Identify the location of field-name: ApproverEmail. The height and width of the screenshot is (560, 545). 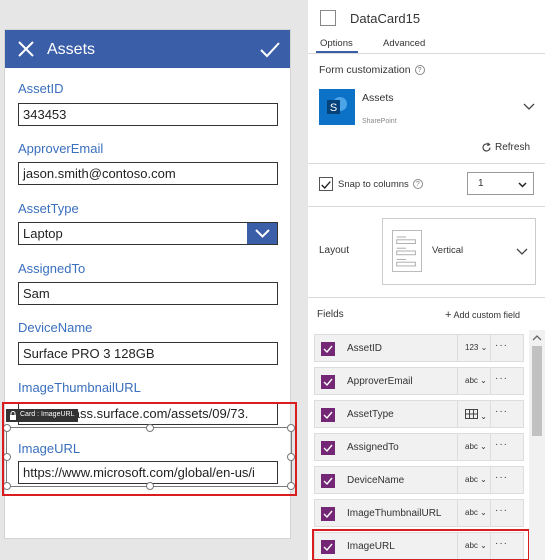
(380, 381).